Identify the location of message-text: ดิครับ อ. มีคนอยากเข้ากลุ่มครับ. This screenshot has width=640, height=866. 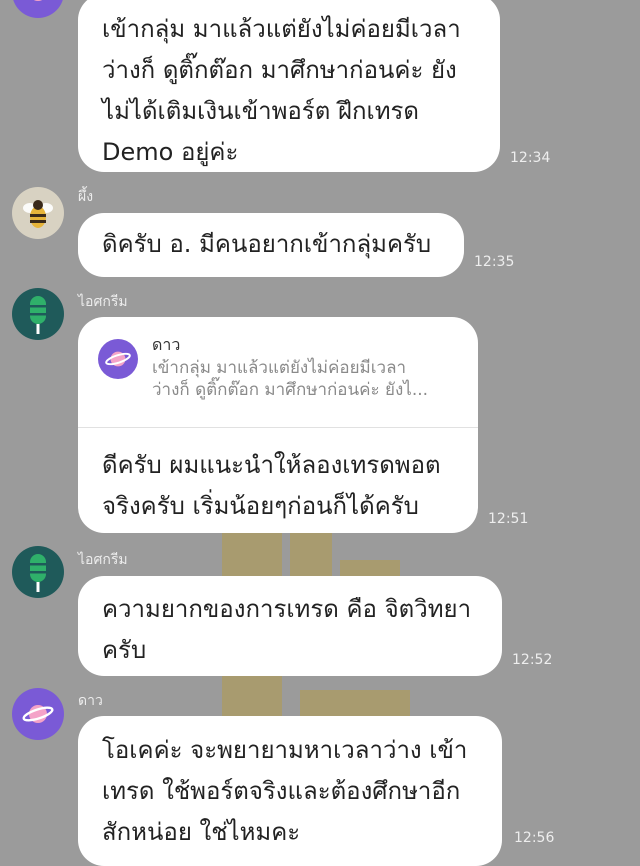
(267, 244).